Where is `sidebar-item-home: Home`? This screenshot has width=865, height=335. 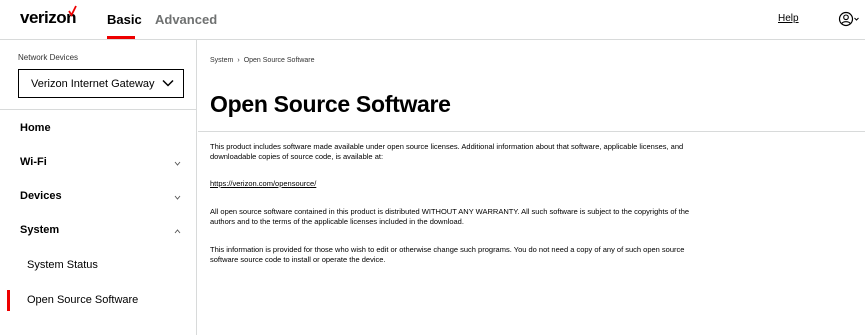 sidebar-item-home: Home is located at coordinates (98, 129).